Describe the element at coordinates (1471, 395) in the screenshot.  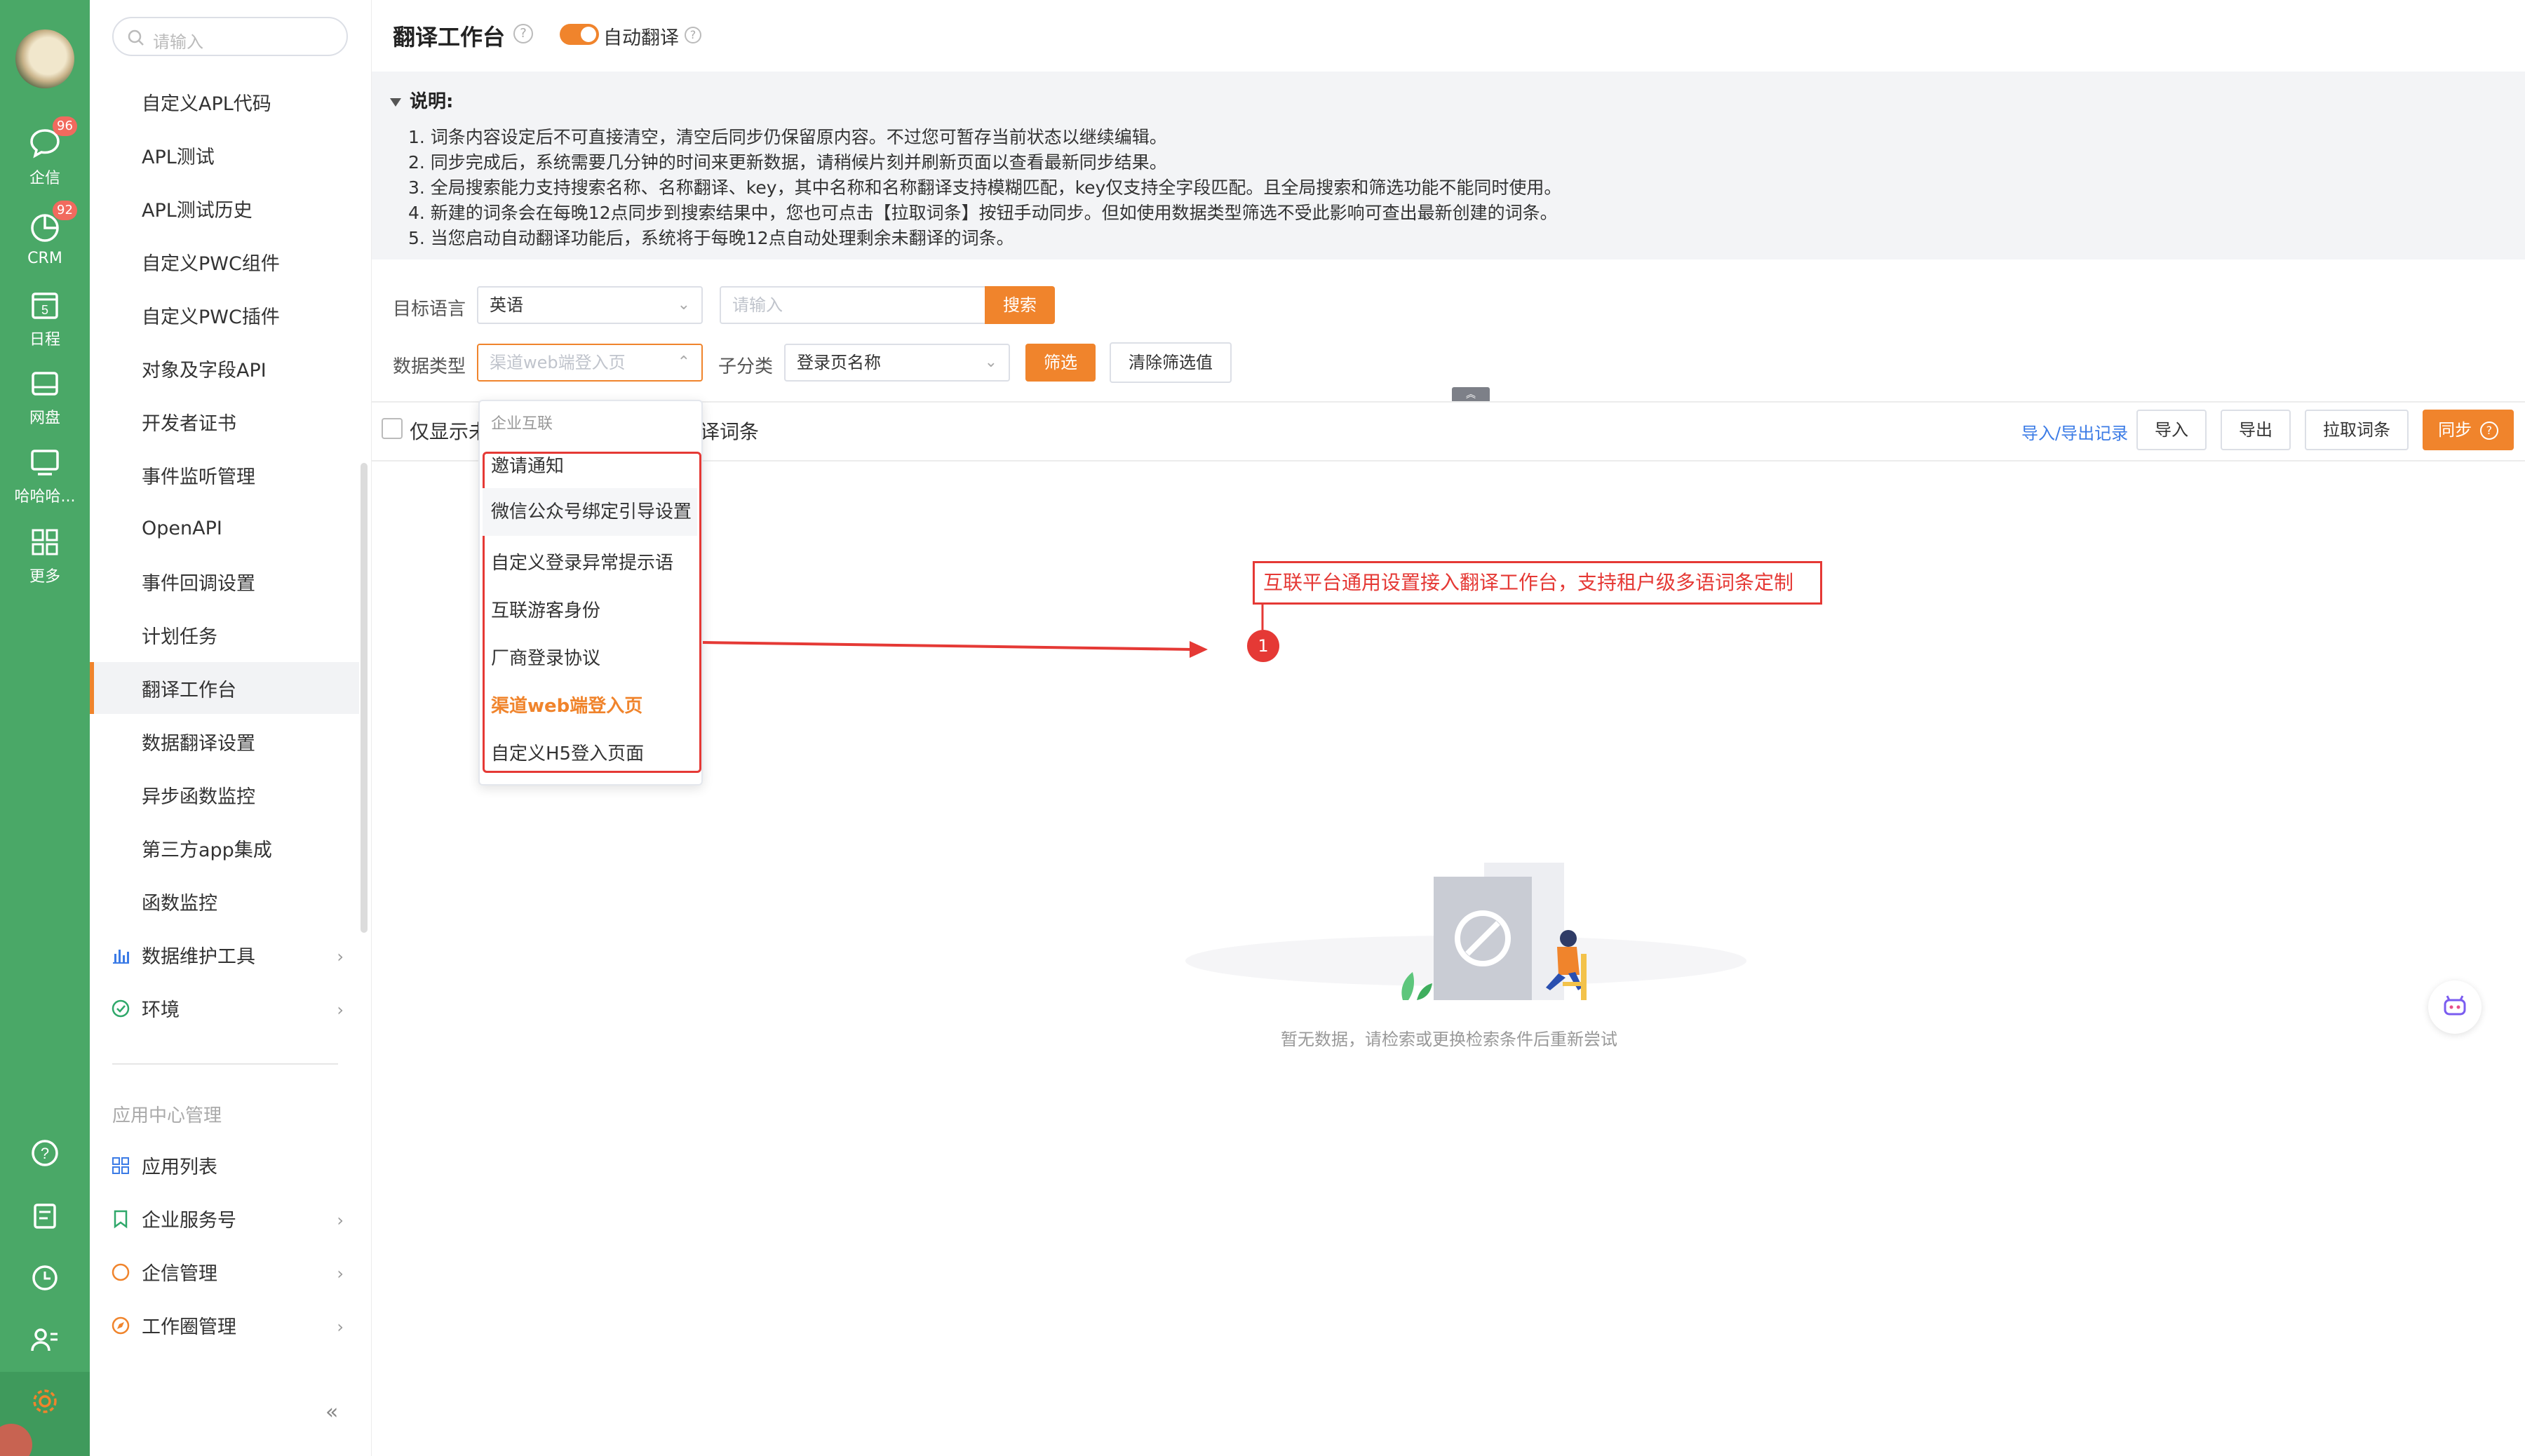
I see `collapse-filters-handle: ︽` at that location.